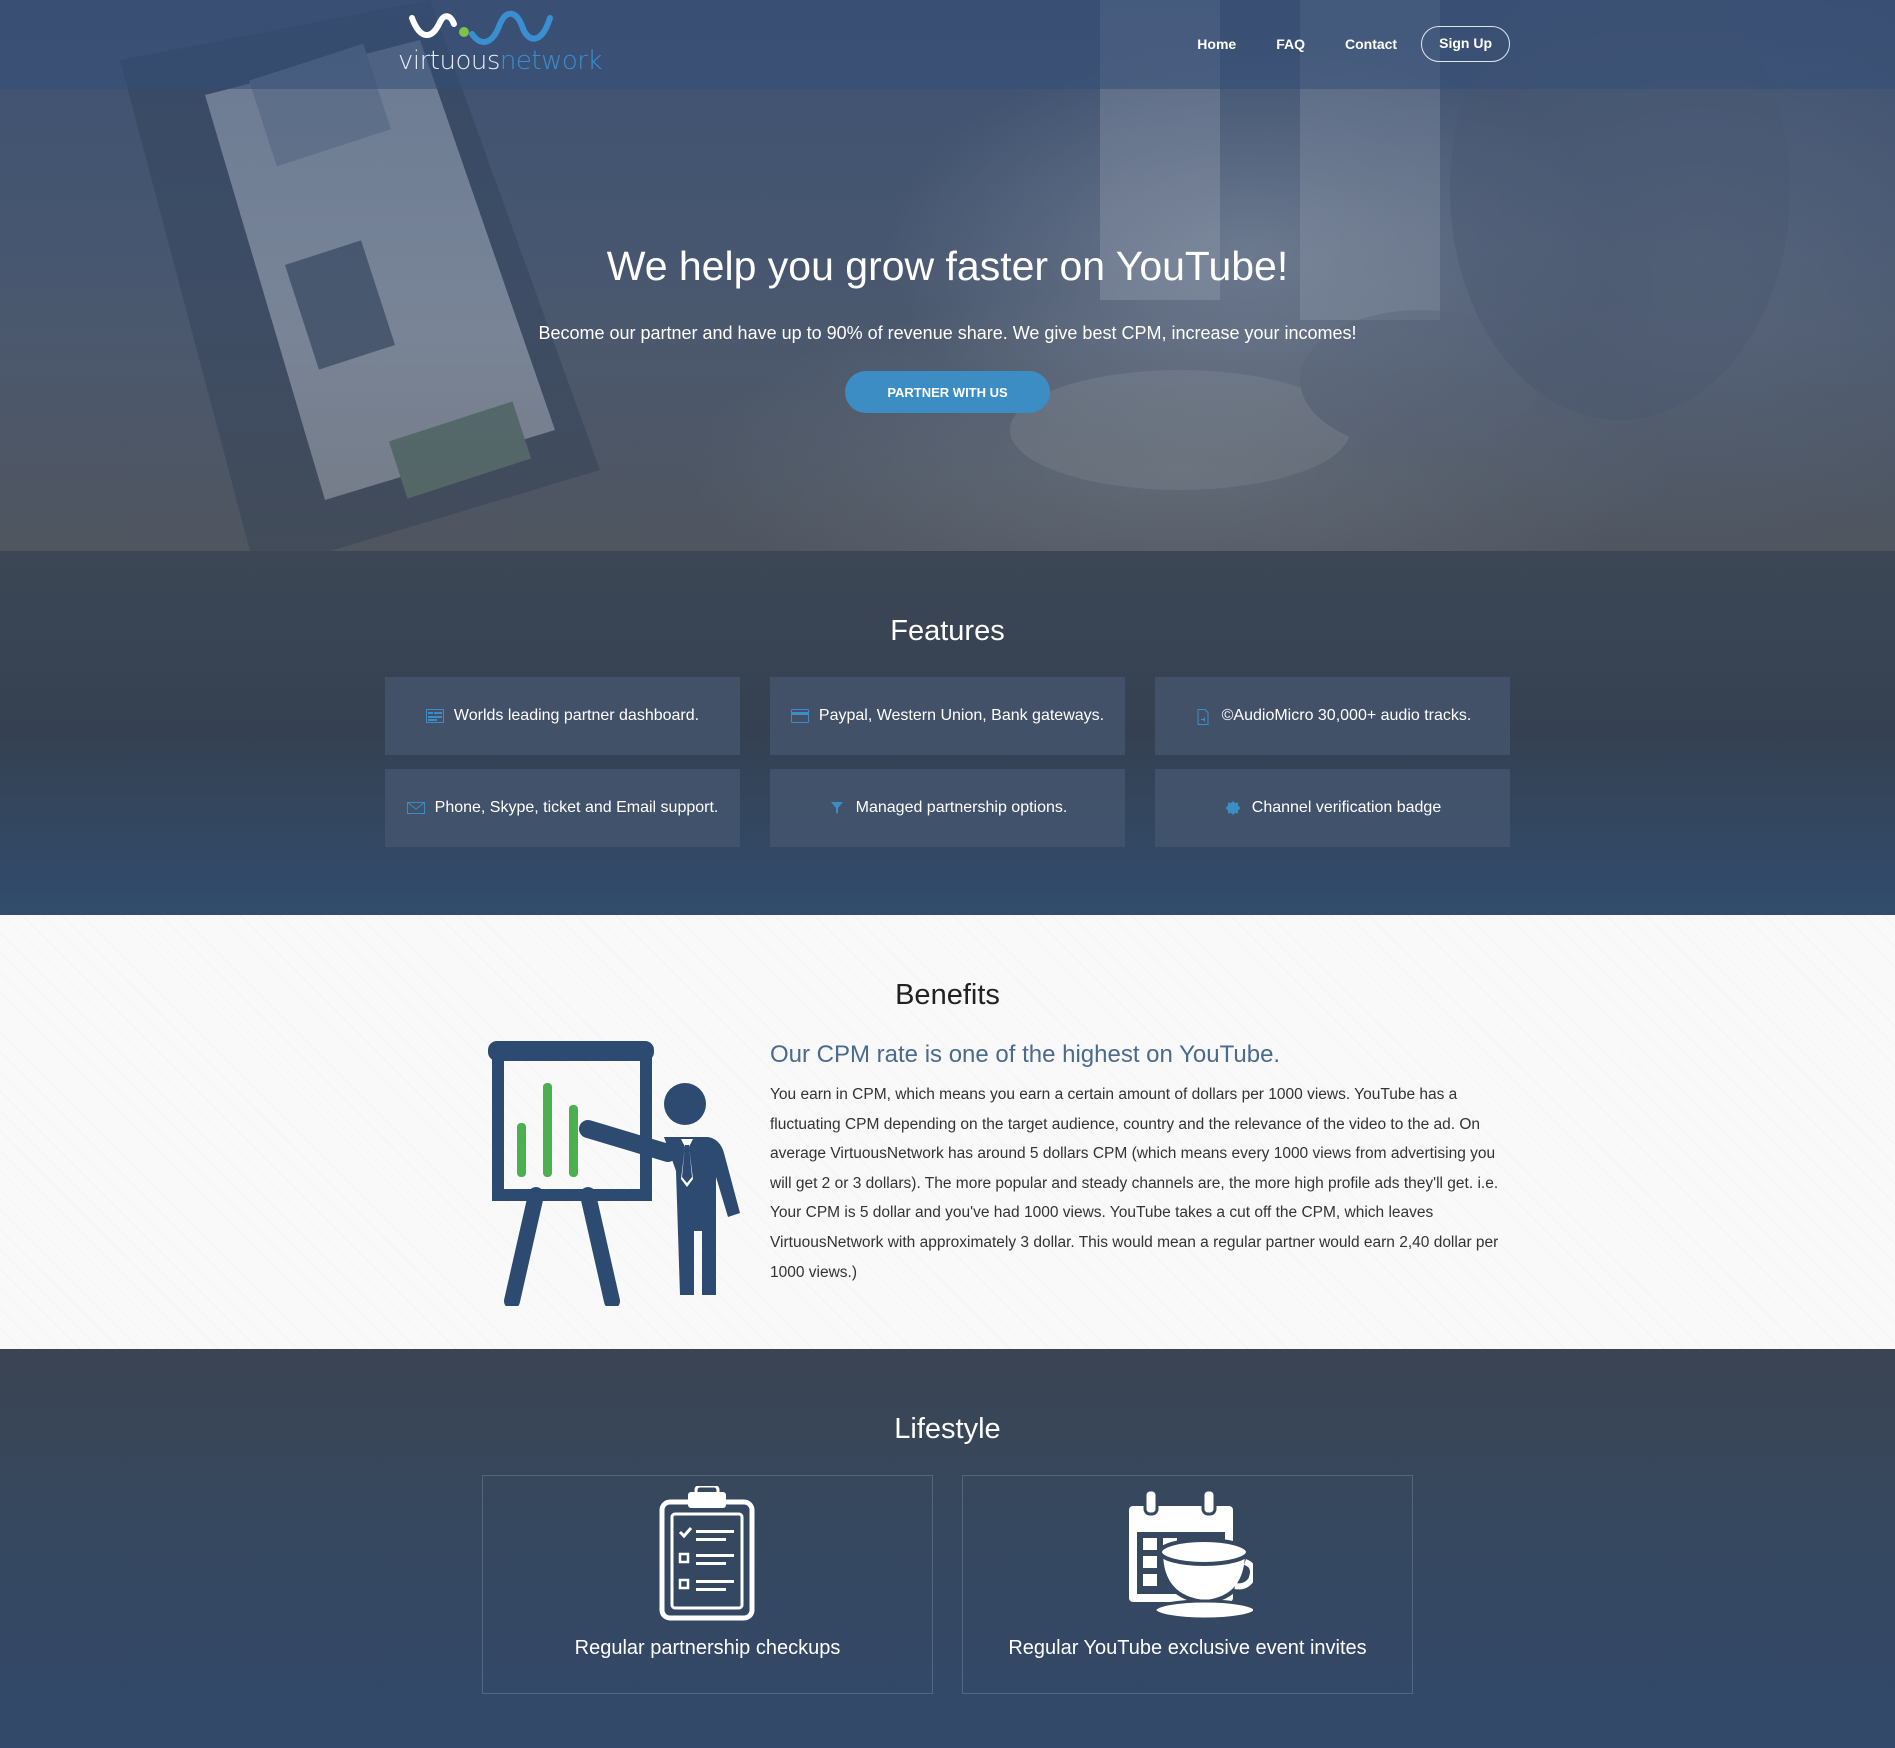 Image resolution: width=1895 pixels, height=1748 pixels. What do you see at coordinates (1346, 715) in the screenshot?
I see `feature-label: ©AudioMicro 30,000+ audio tracks.` at bounding box center [1346, 715].